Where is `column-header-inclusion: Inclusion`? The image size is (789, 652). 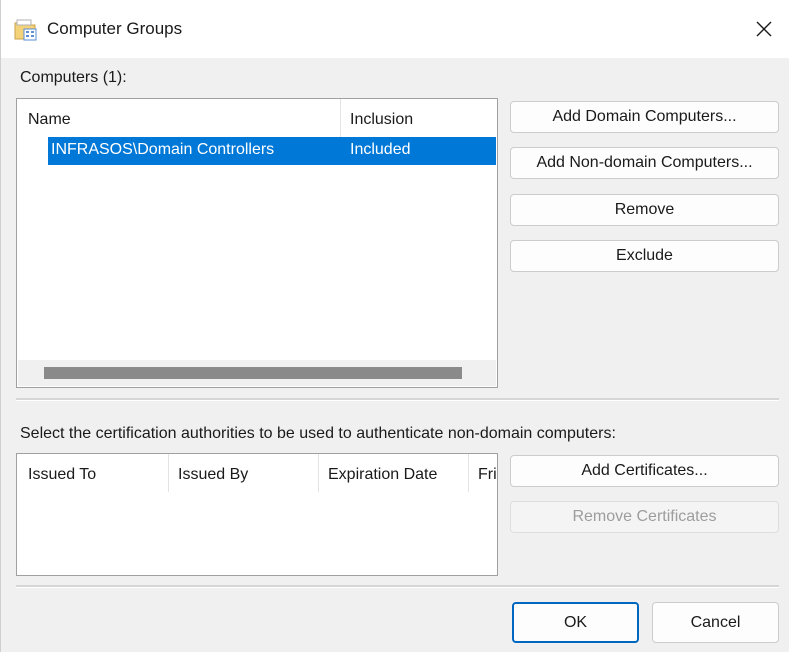 column-header-inclusion: Inclusion is located at coordinates (381, 120).